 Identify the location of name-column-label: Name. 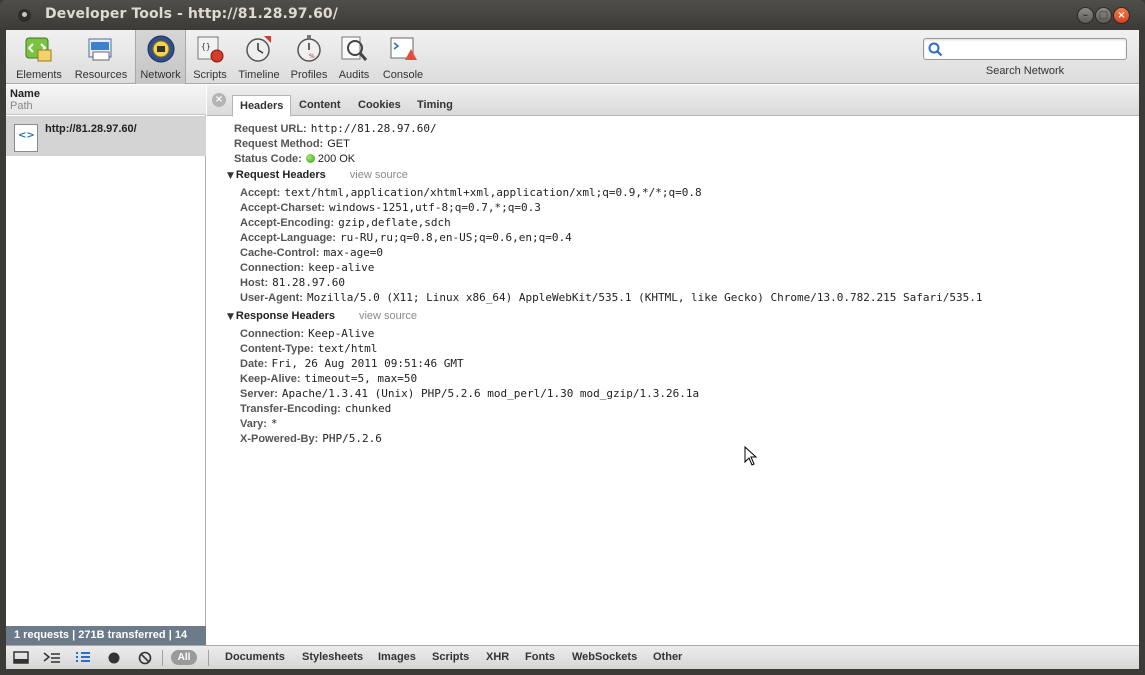
(25, 94).